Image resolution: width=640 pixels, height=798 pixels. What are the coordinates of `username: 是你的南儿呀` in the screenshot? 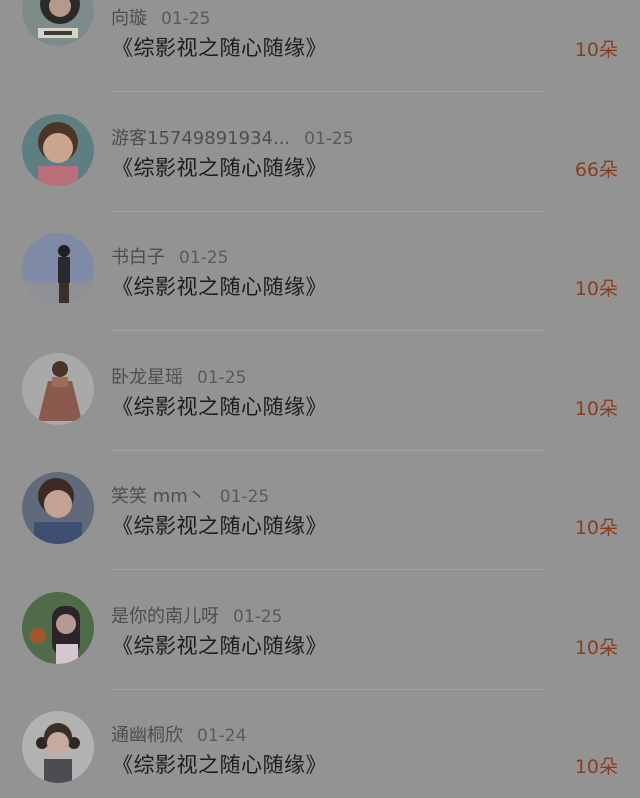 It's located at (165, 616).